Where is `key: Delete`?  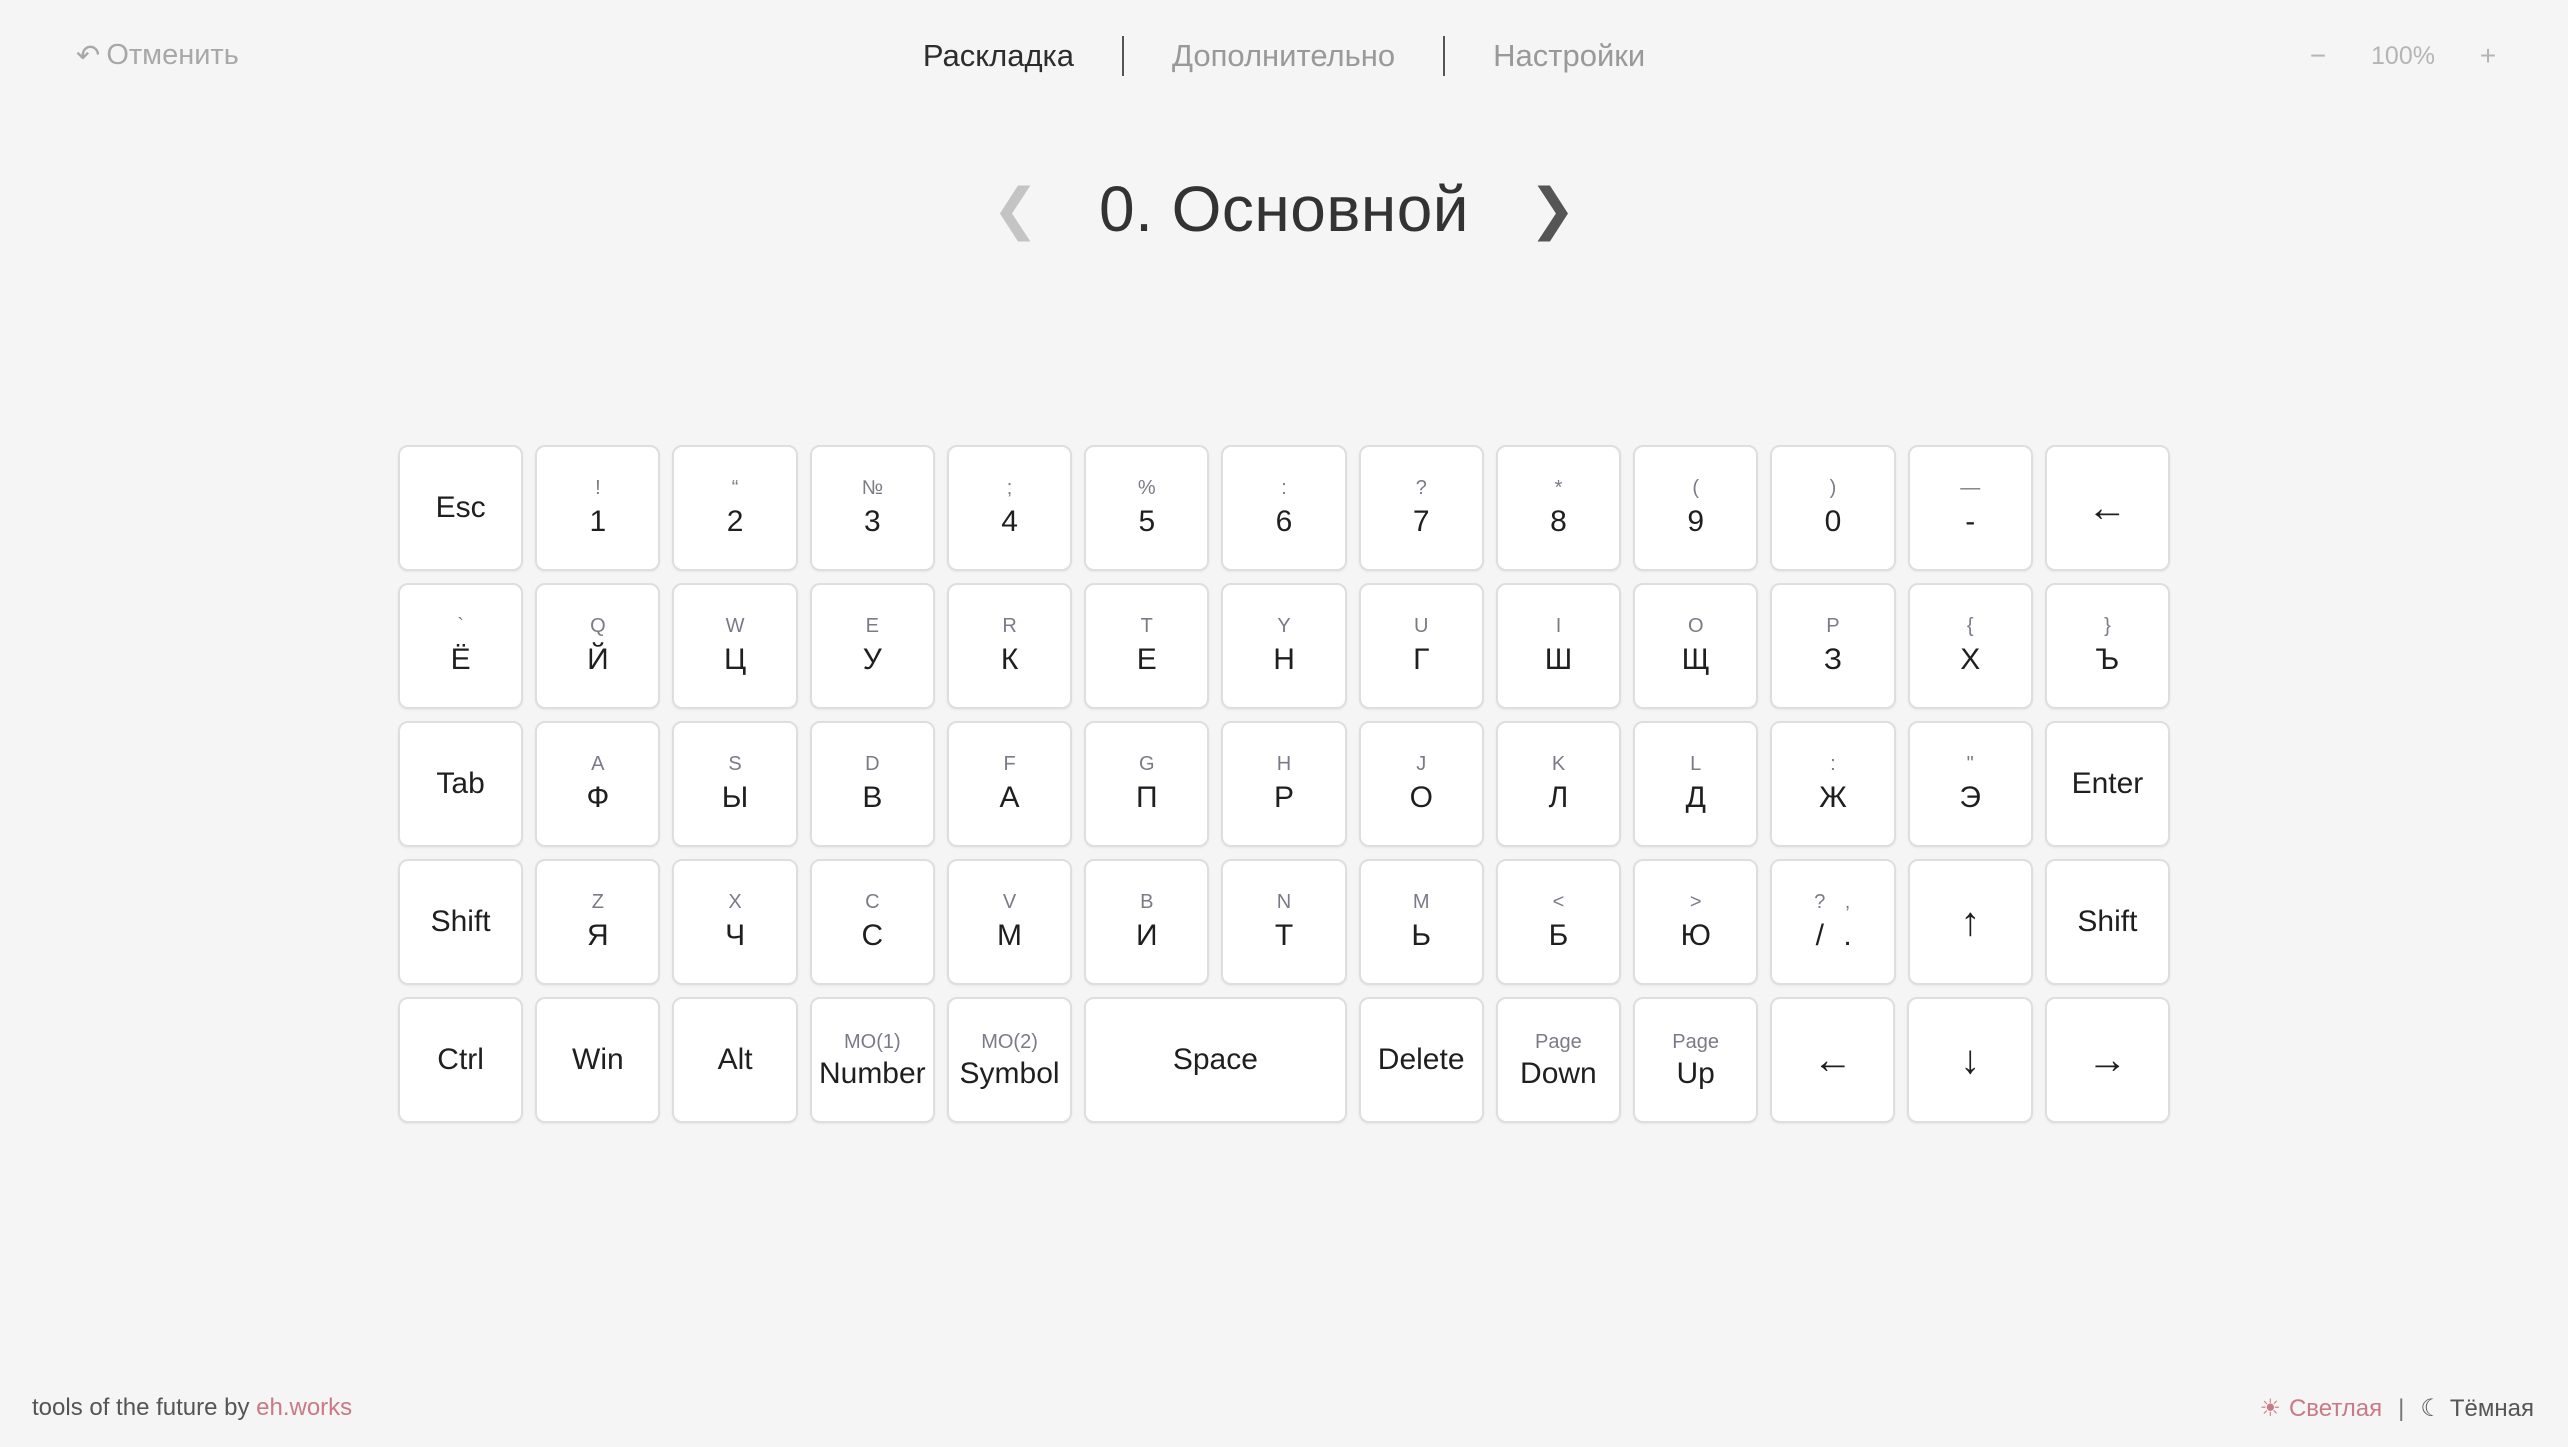
key: Delete is located at coordinates (1421, 1060).